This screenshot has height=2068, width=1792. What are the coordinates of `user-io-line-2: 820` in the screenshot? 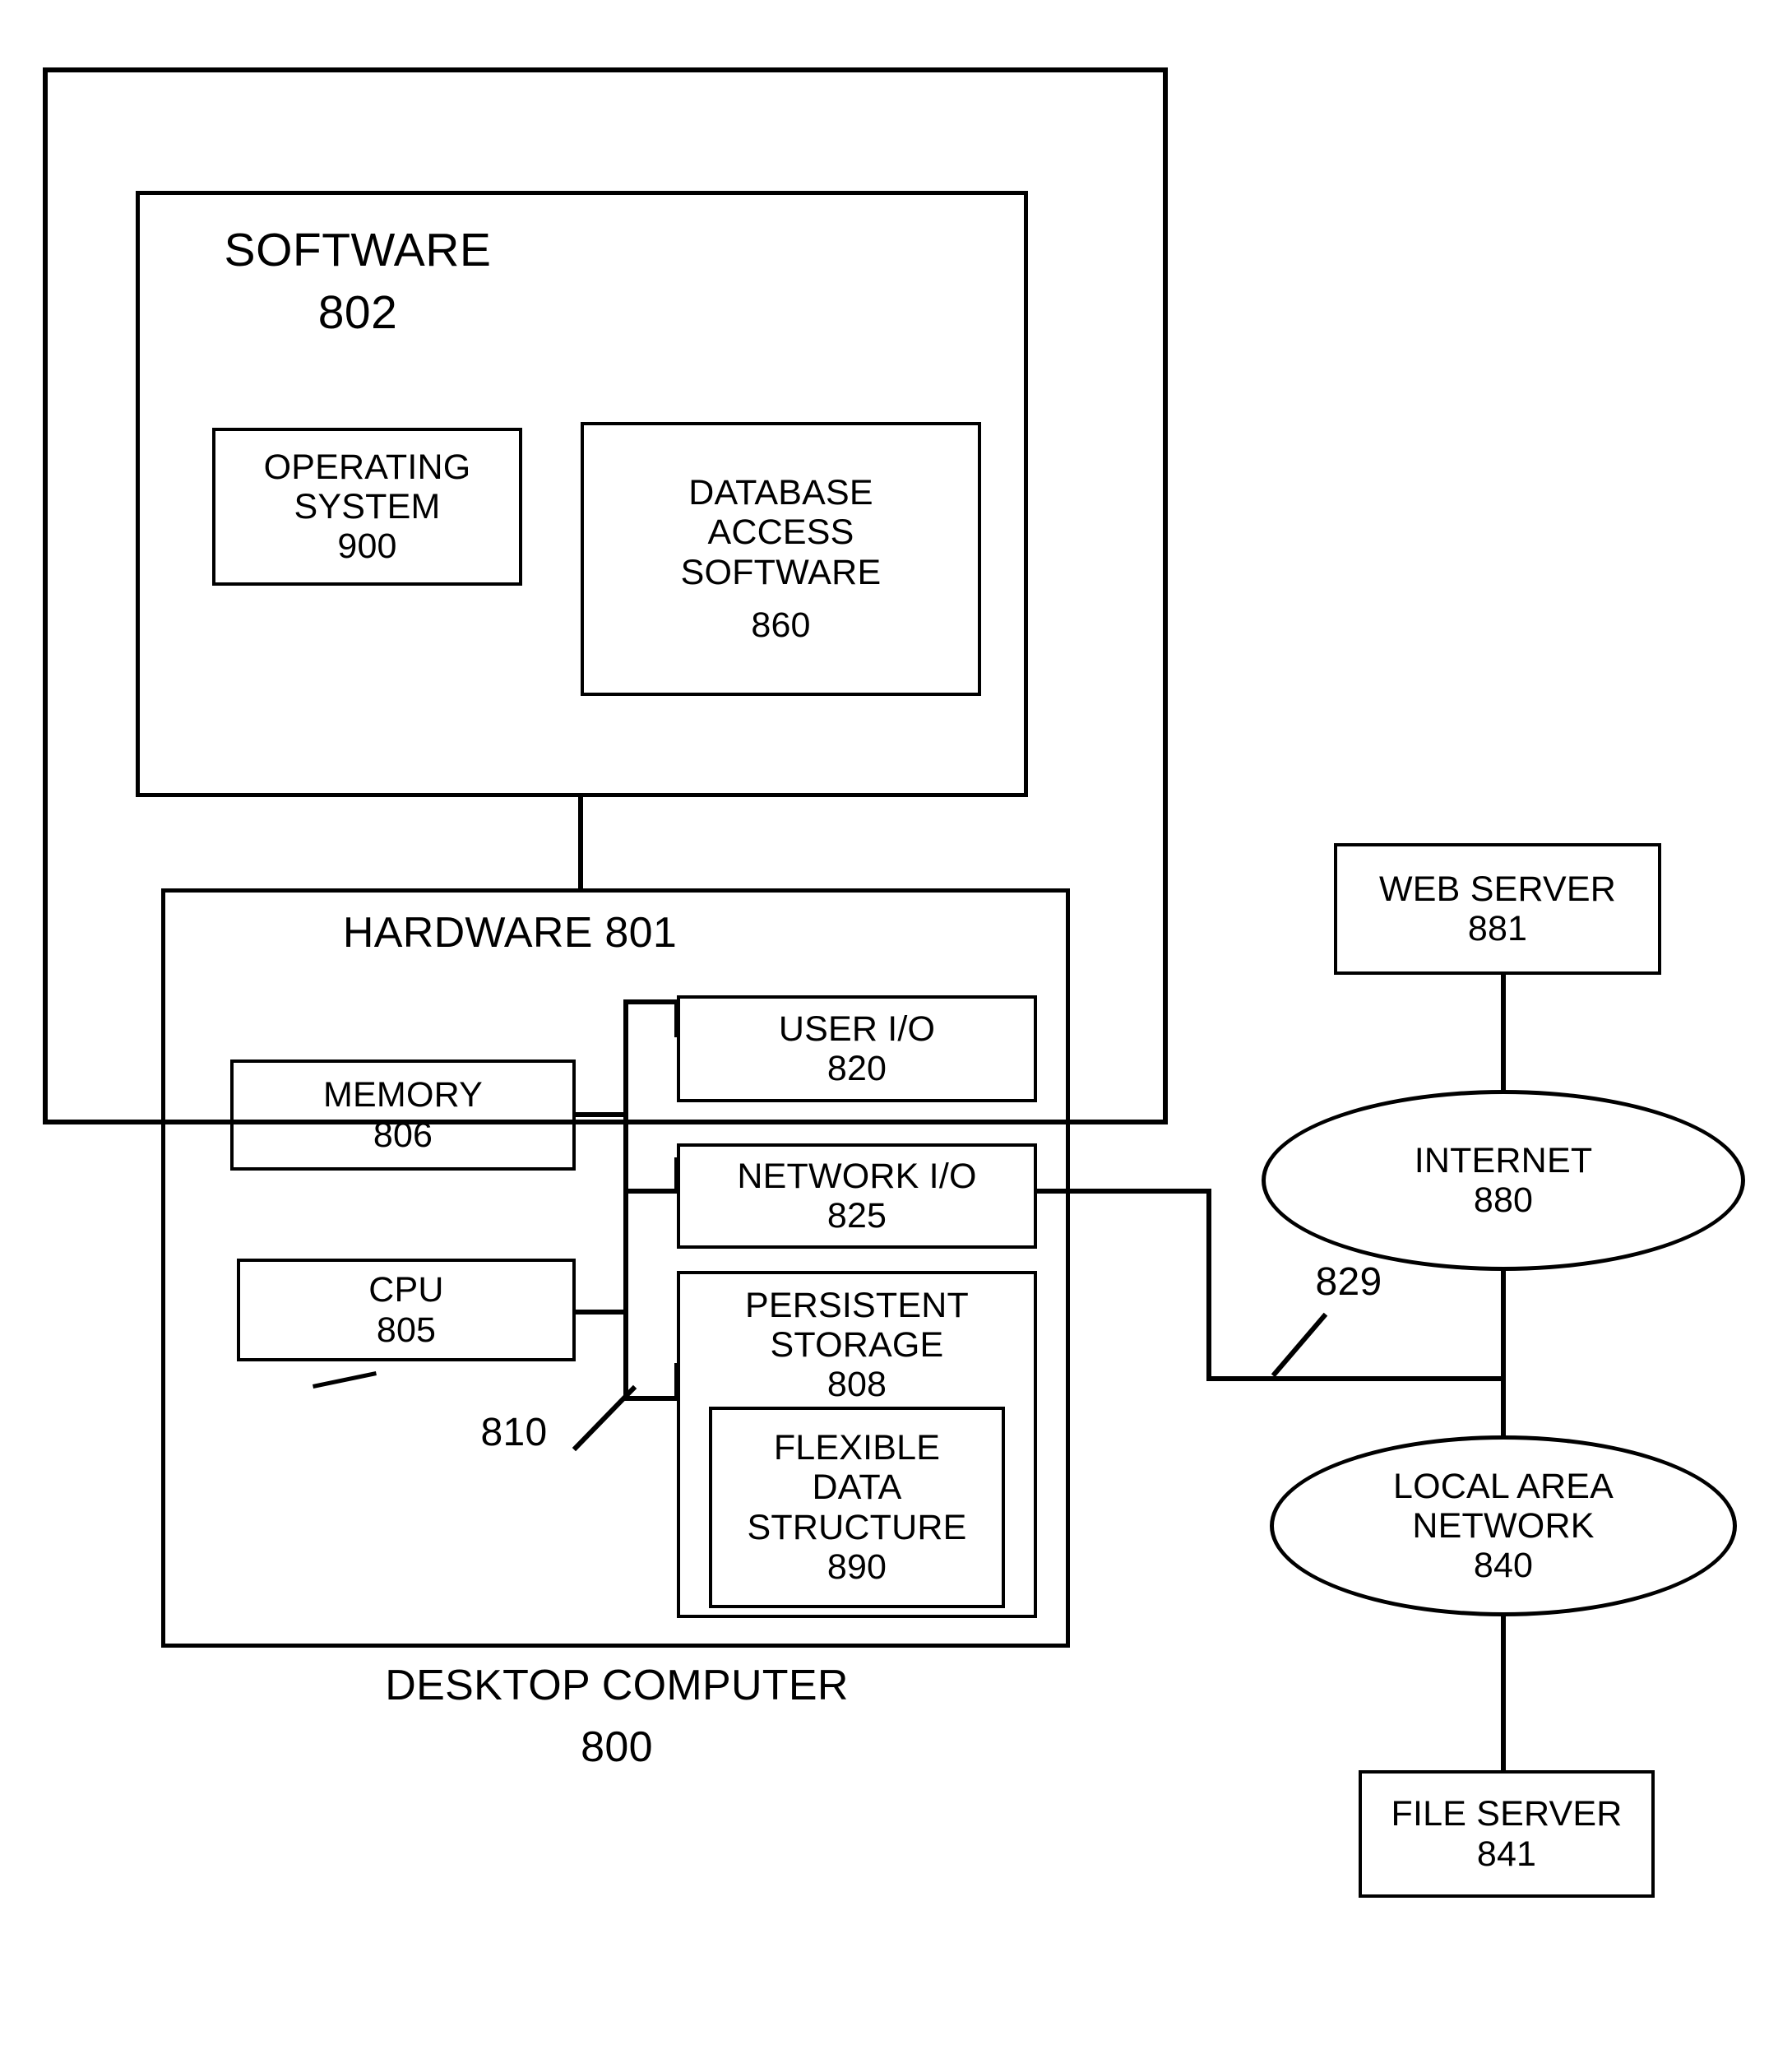 It's located at (857, 1068).